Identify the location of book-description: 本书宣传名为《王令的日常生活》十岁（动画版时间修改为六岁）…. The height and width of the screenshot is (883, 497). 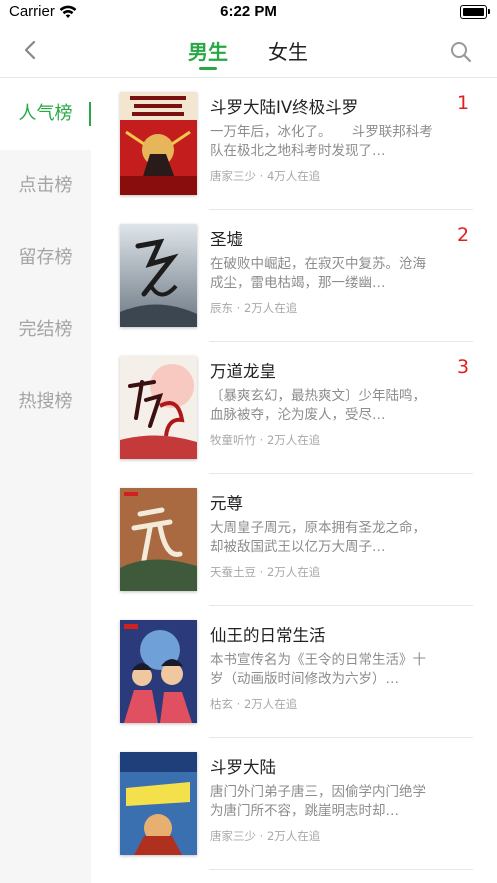
(318, 669).